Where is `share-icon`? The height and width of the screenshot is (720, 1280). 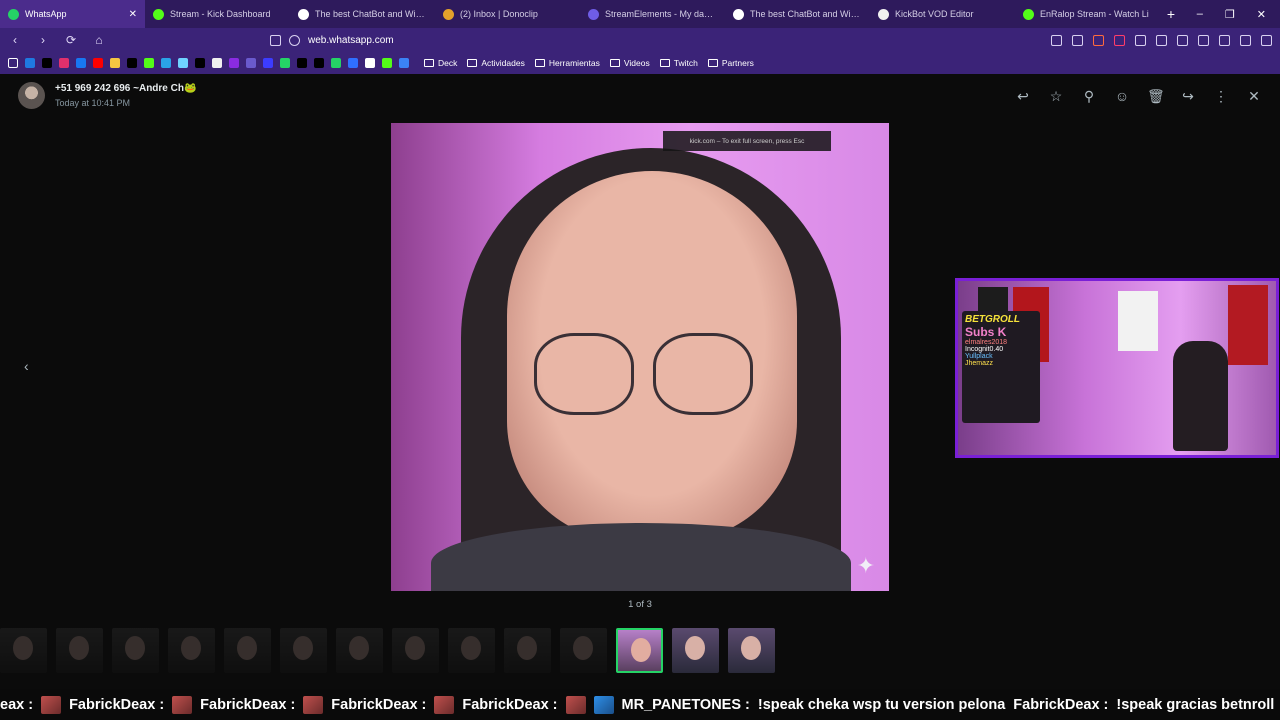 share-icon is located at coordinates (1077, 40).